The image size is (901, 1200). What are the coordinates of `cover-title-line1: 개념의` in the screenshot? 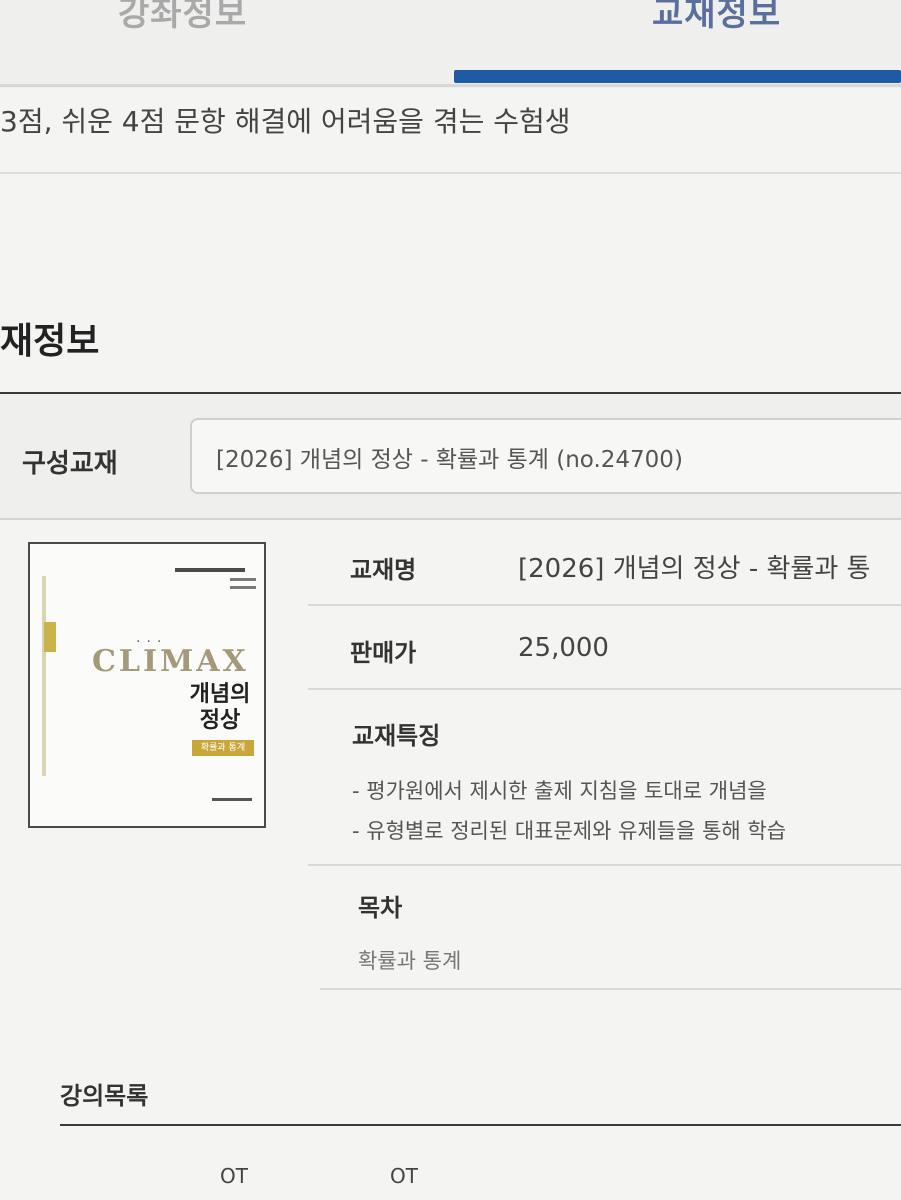 It's located at (220, 694).